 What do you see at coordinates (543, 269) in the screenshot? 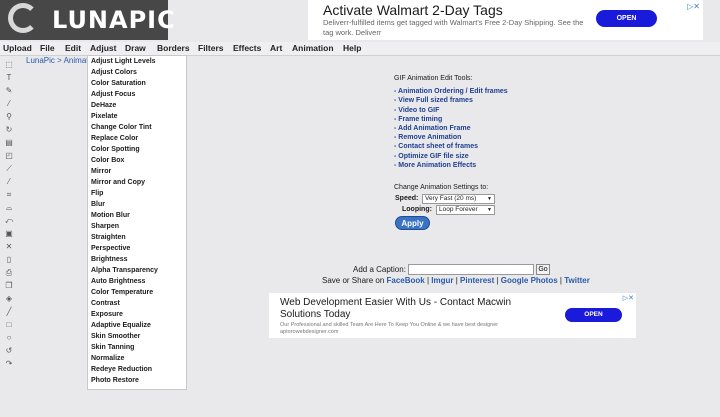
I see `go-button: Go` at bounding box center [543, 269].